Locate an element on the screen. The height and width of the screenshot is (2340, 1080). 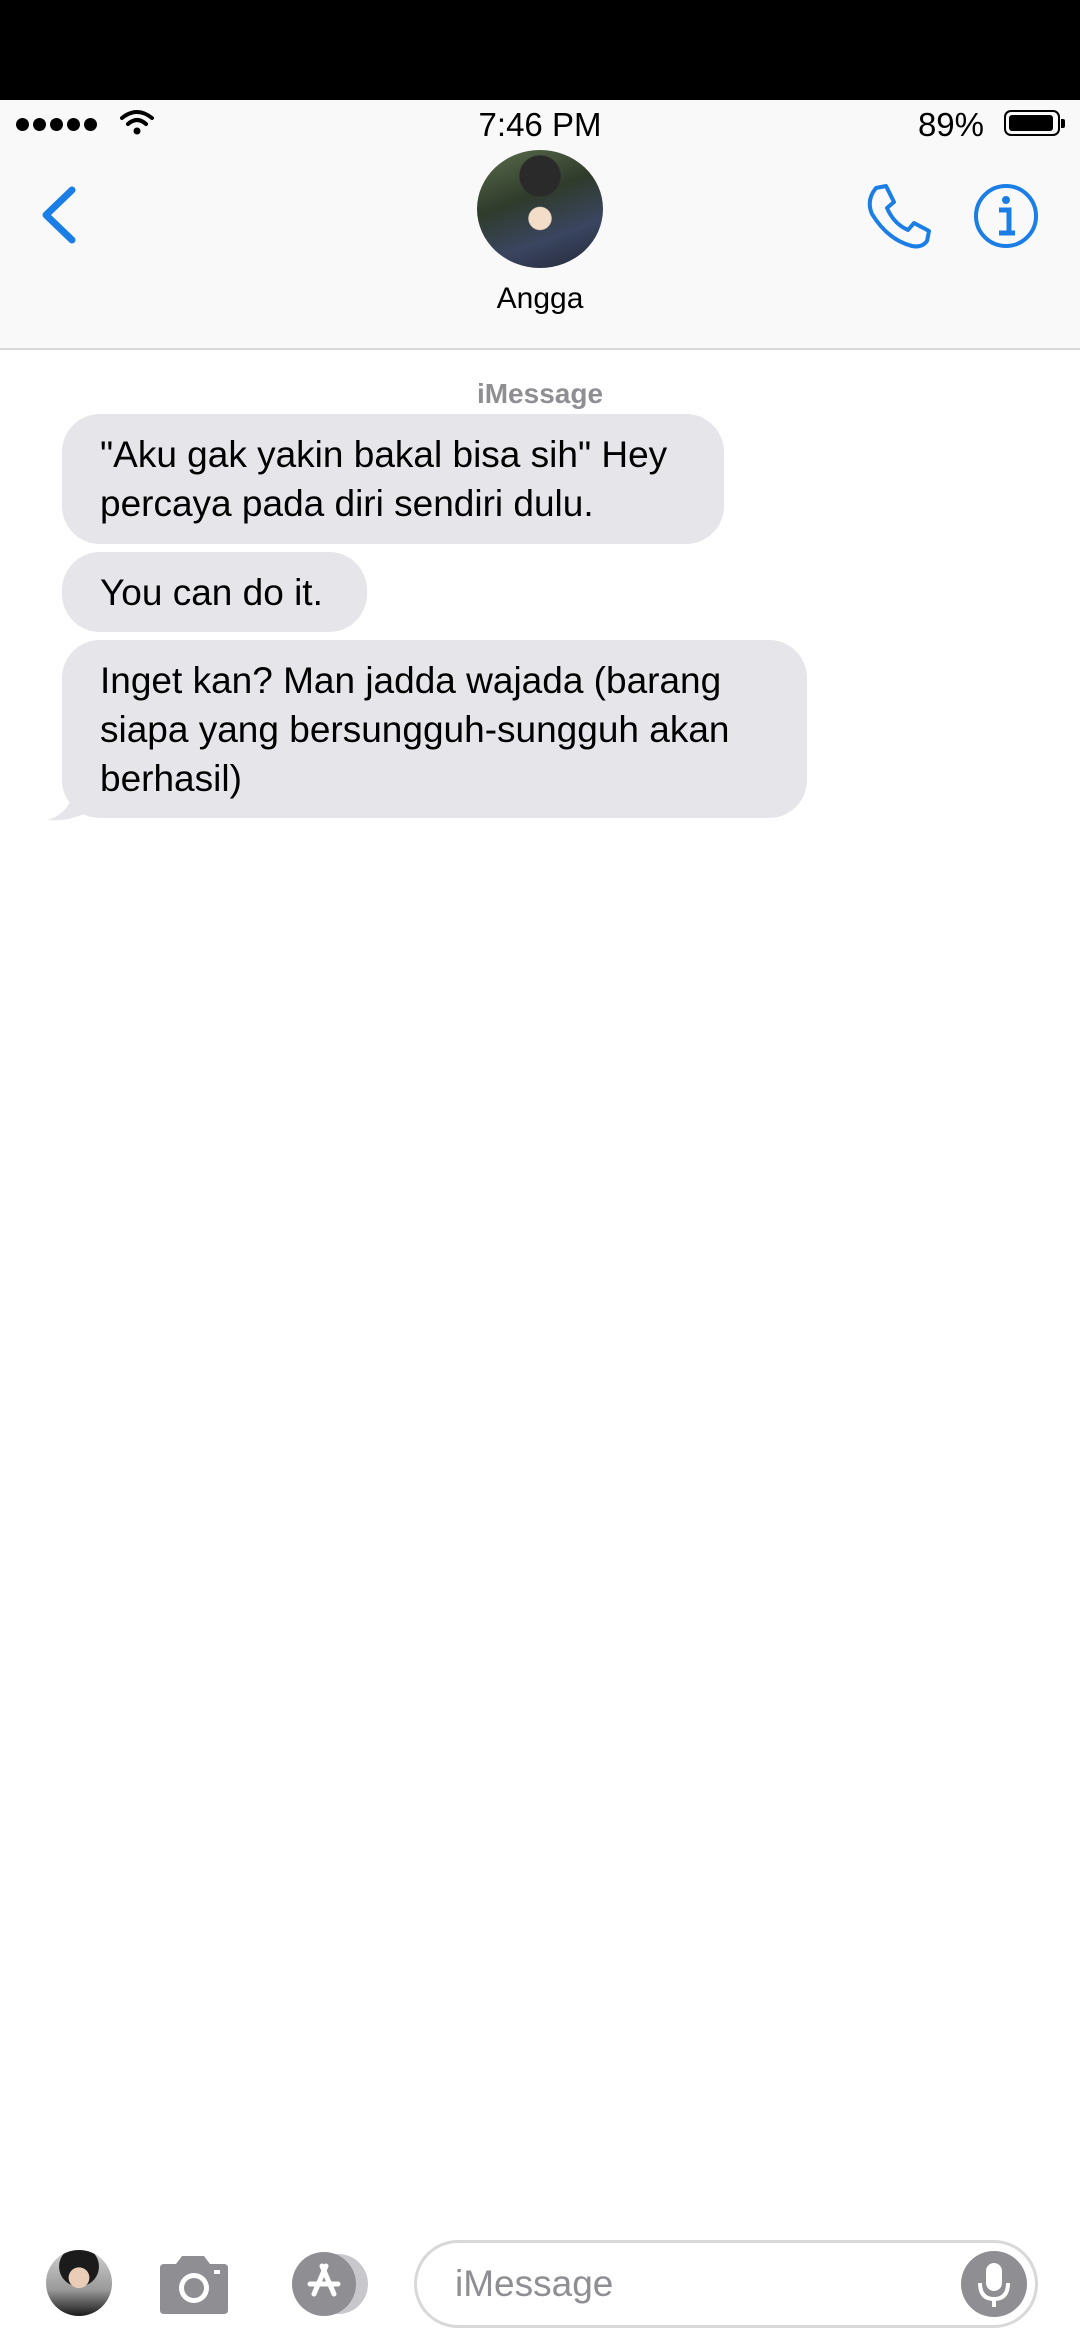
contact-avatar is located at coordinates (540, 209).